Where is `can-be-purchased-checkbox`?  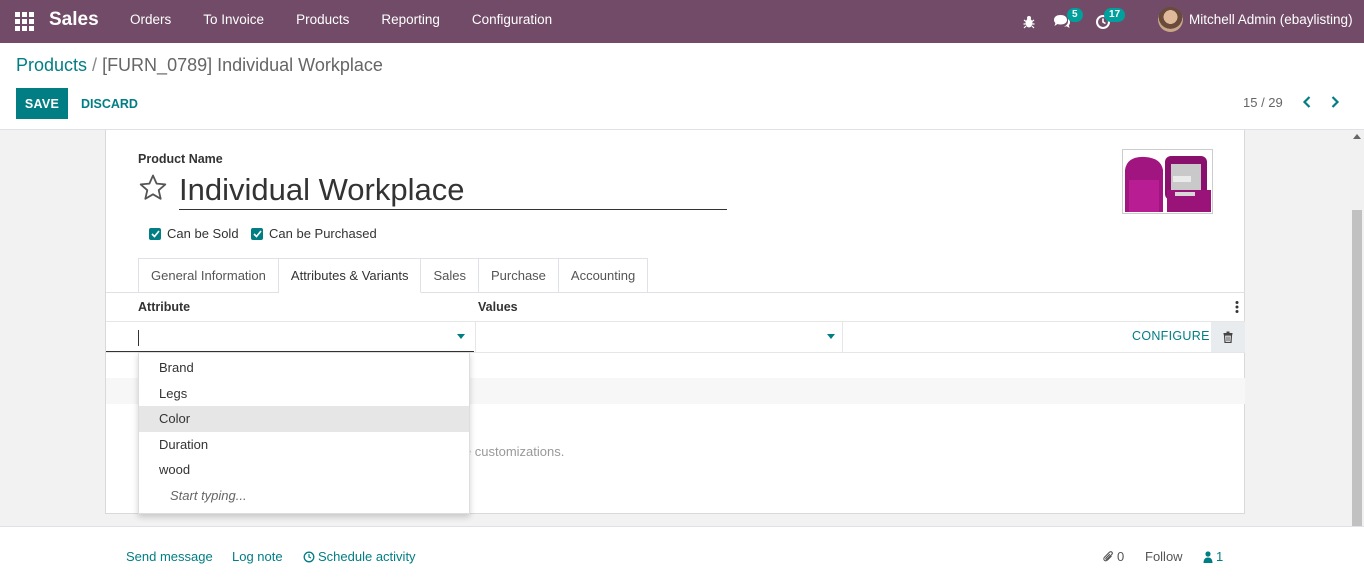
can-be-purchased-checkbox is located at coordinates (257, 233).